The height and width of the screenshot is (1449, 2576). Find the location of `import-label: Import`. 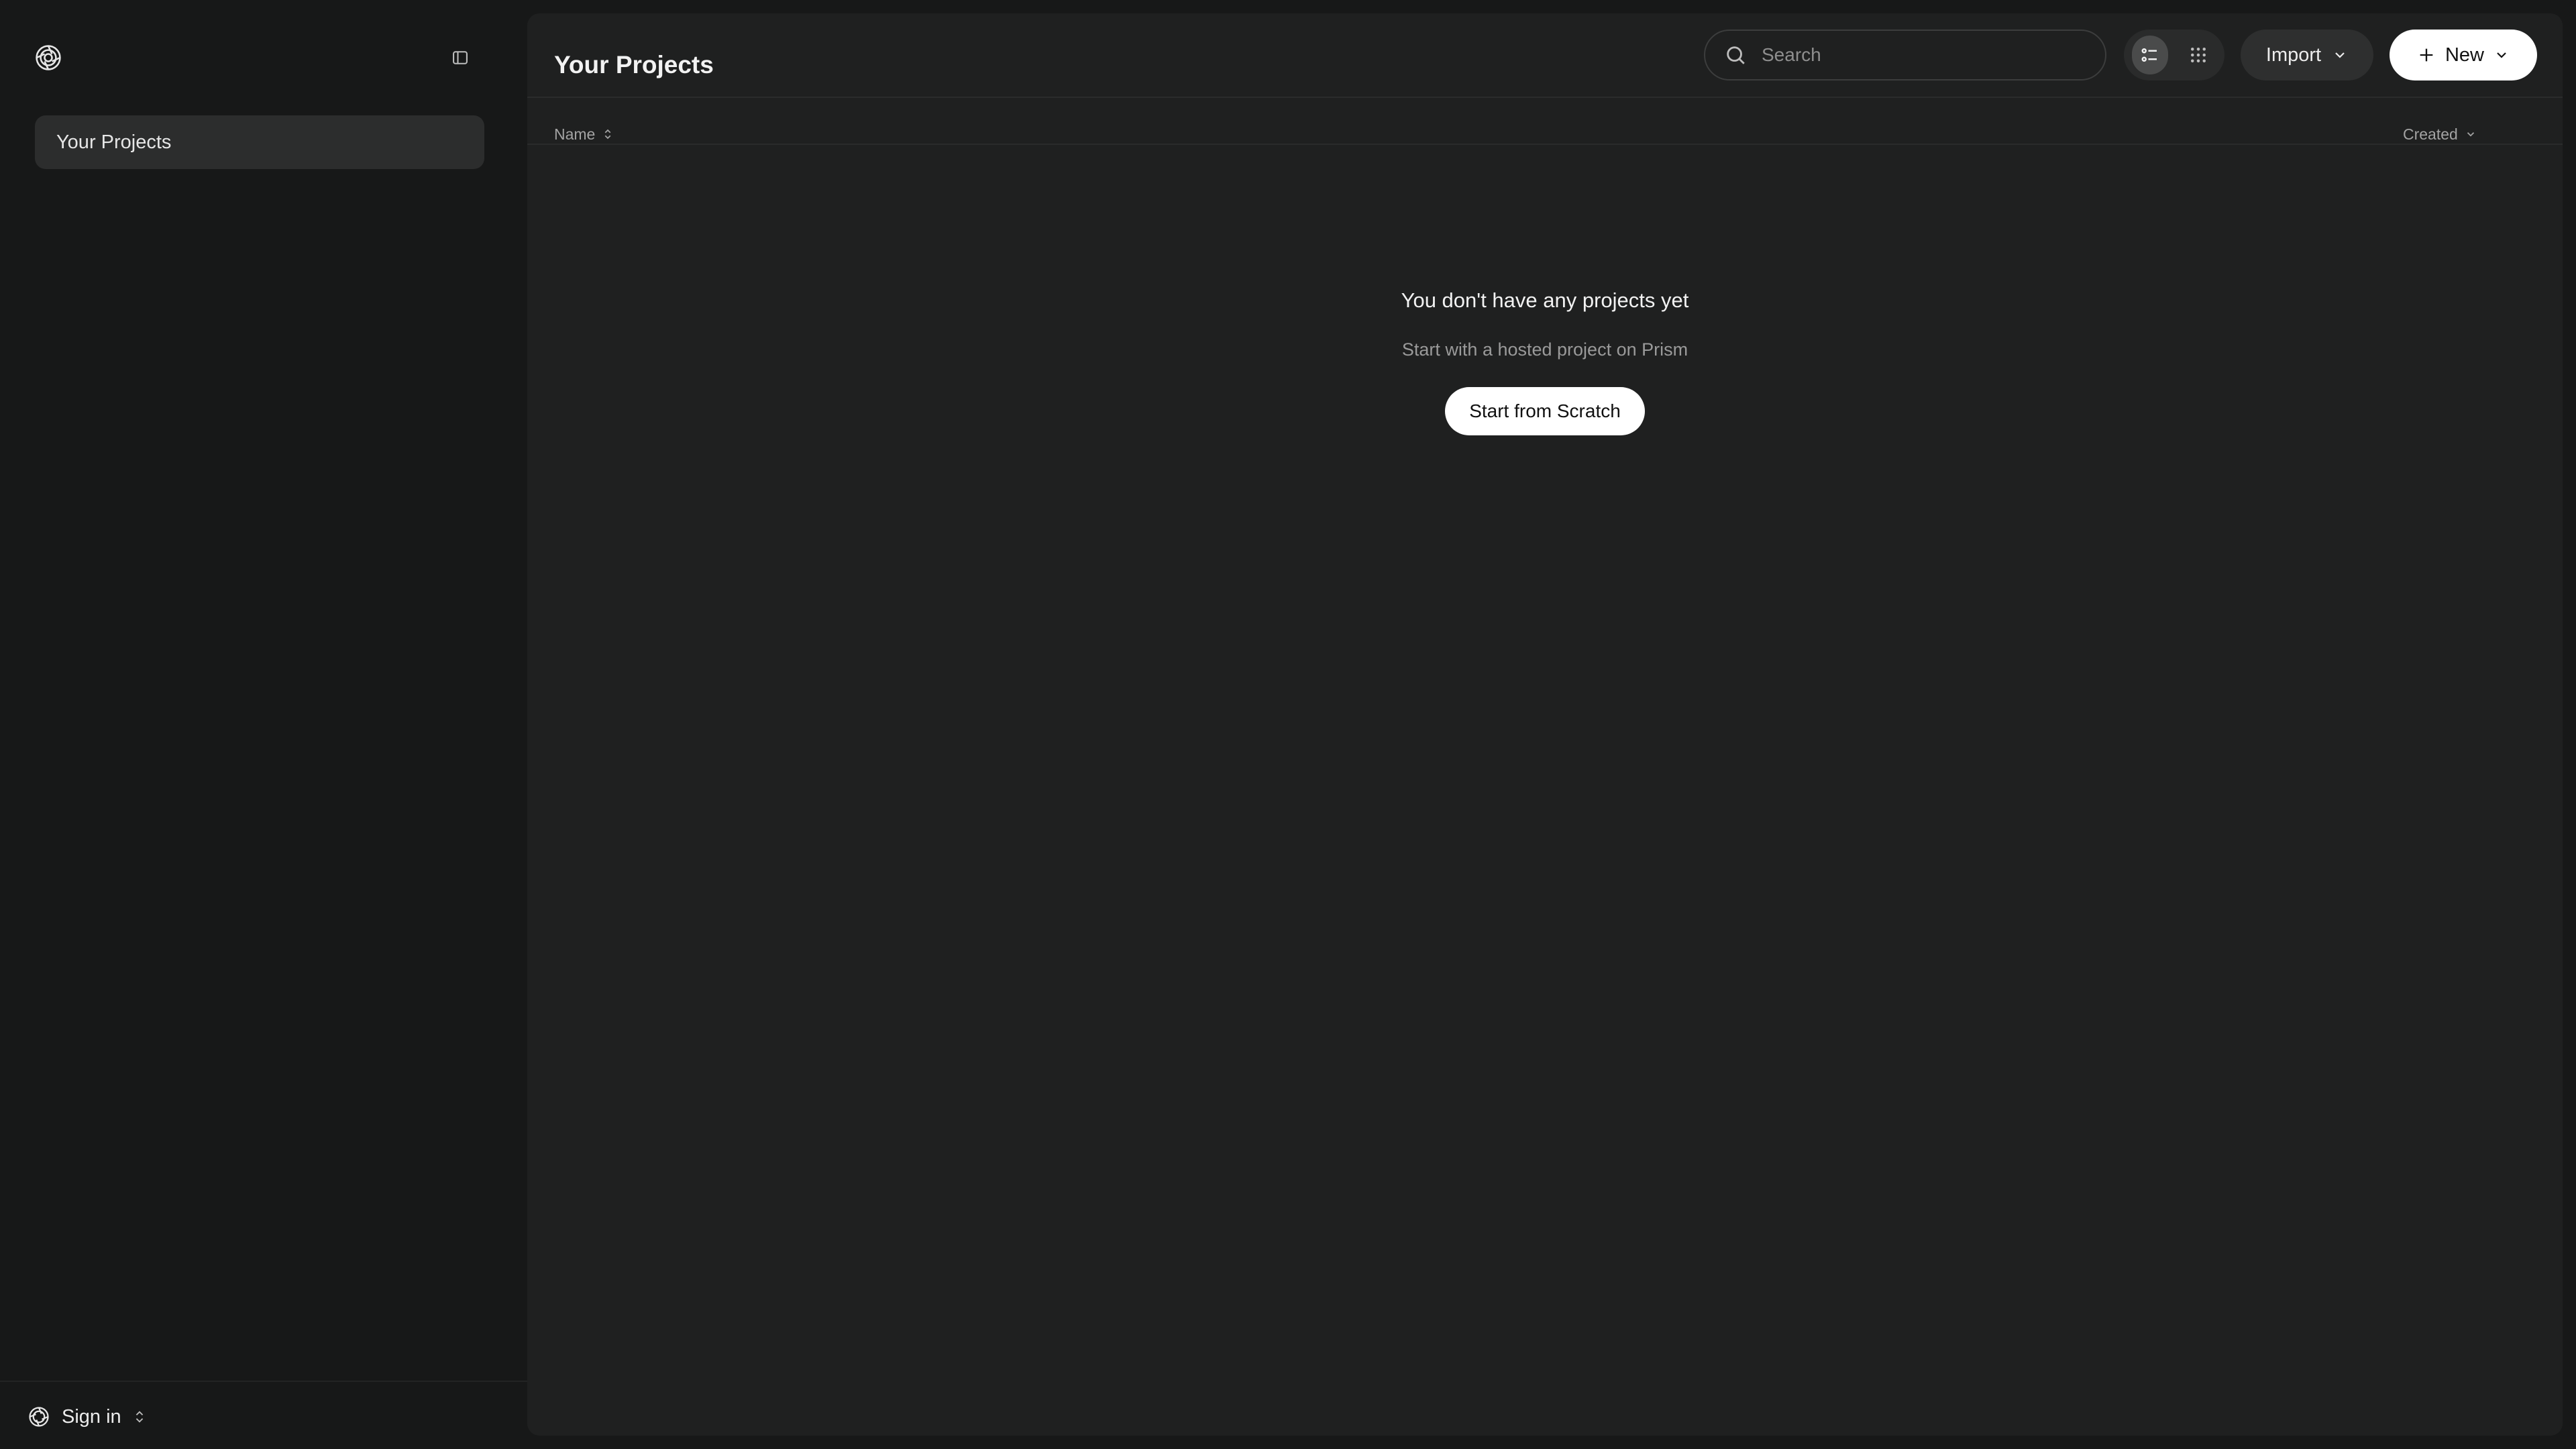

import-label: Import is located at coordinates (2293, 55).